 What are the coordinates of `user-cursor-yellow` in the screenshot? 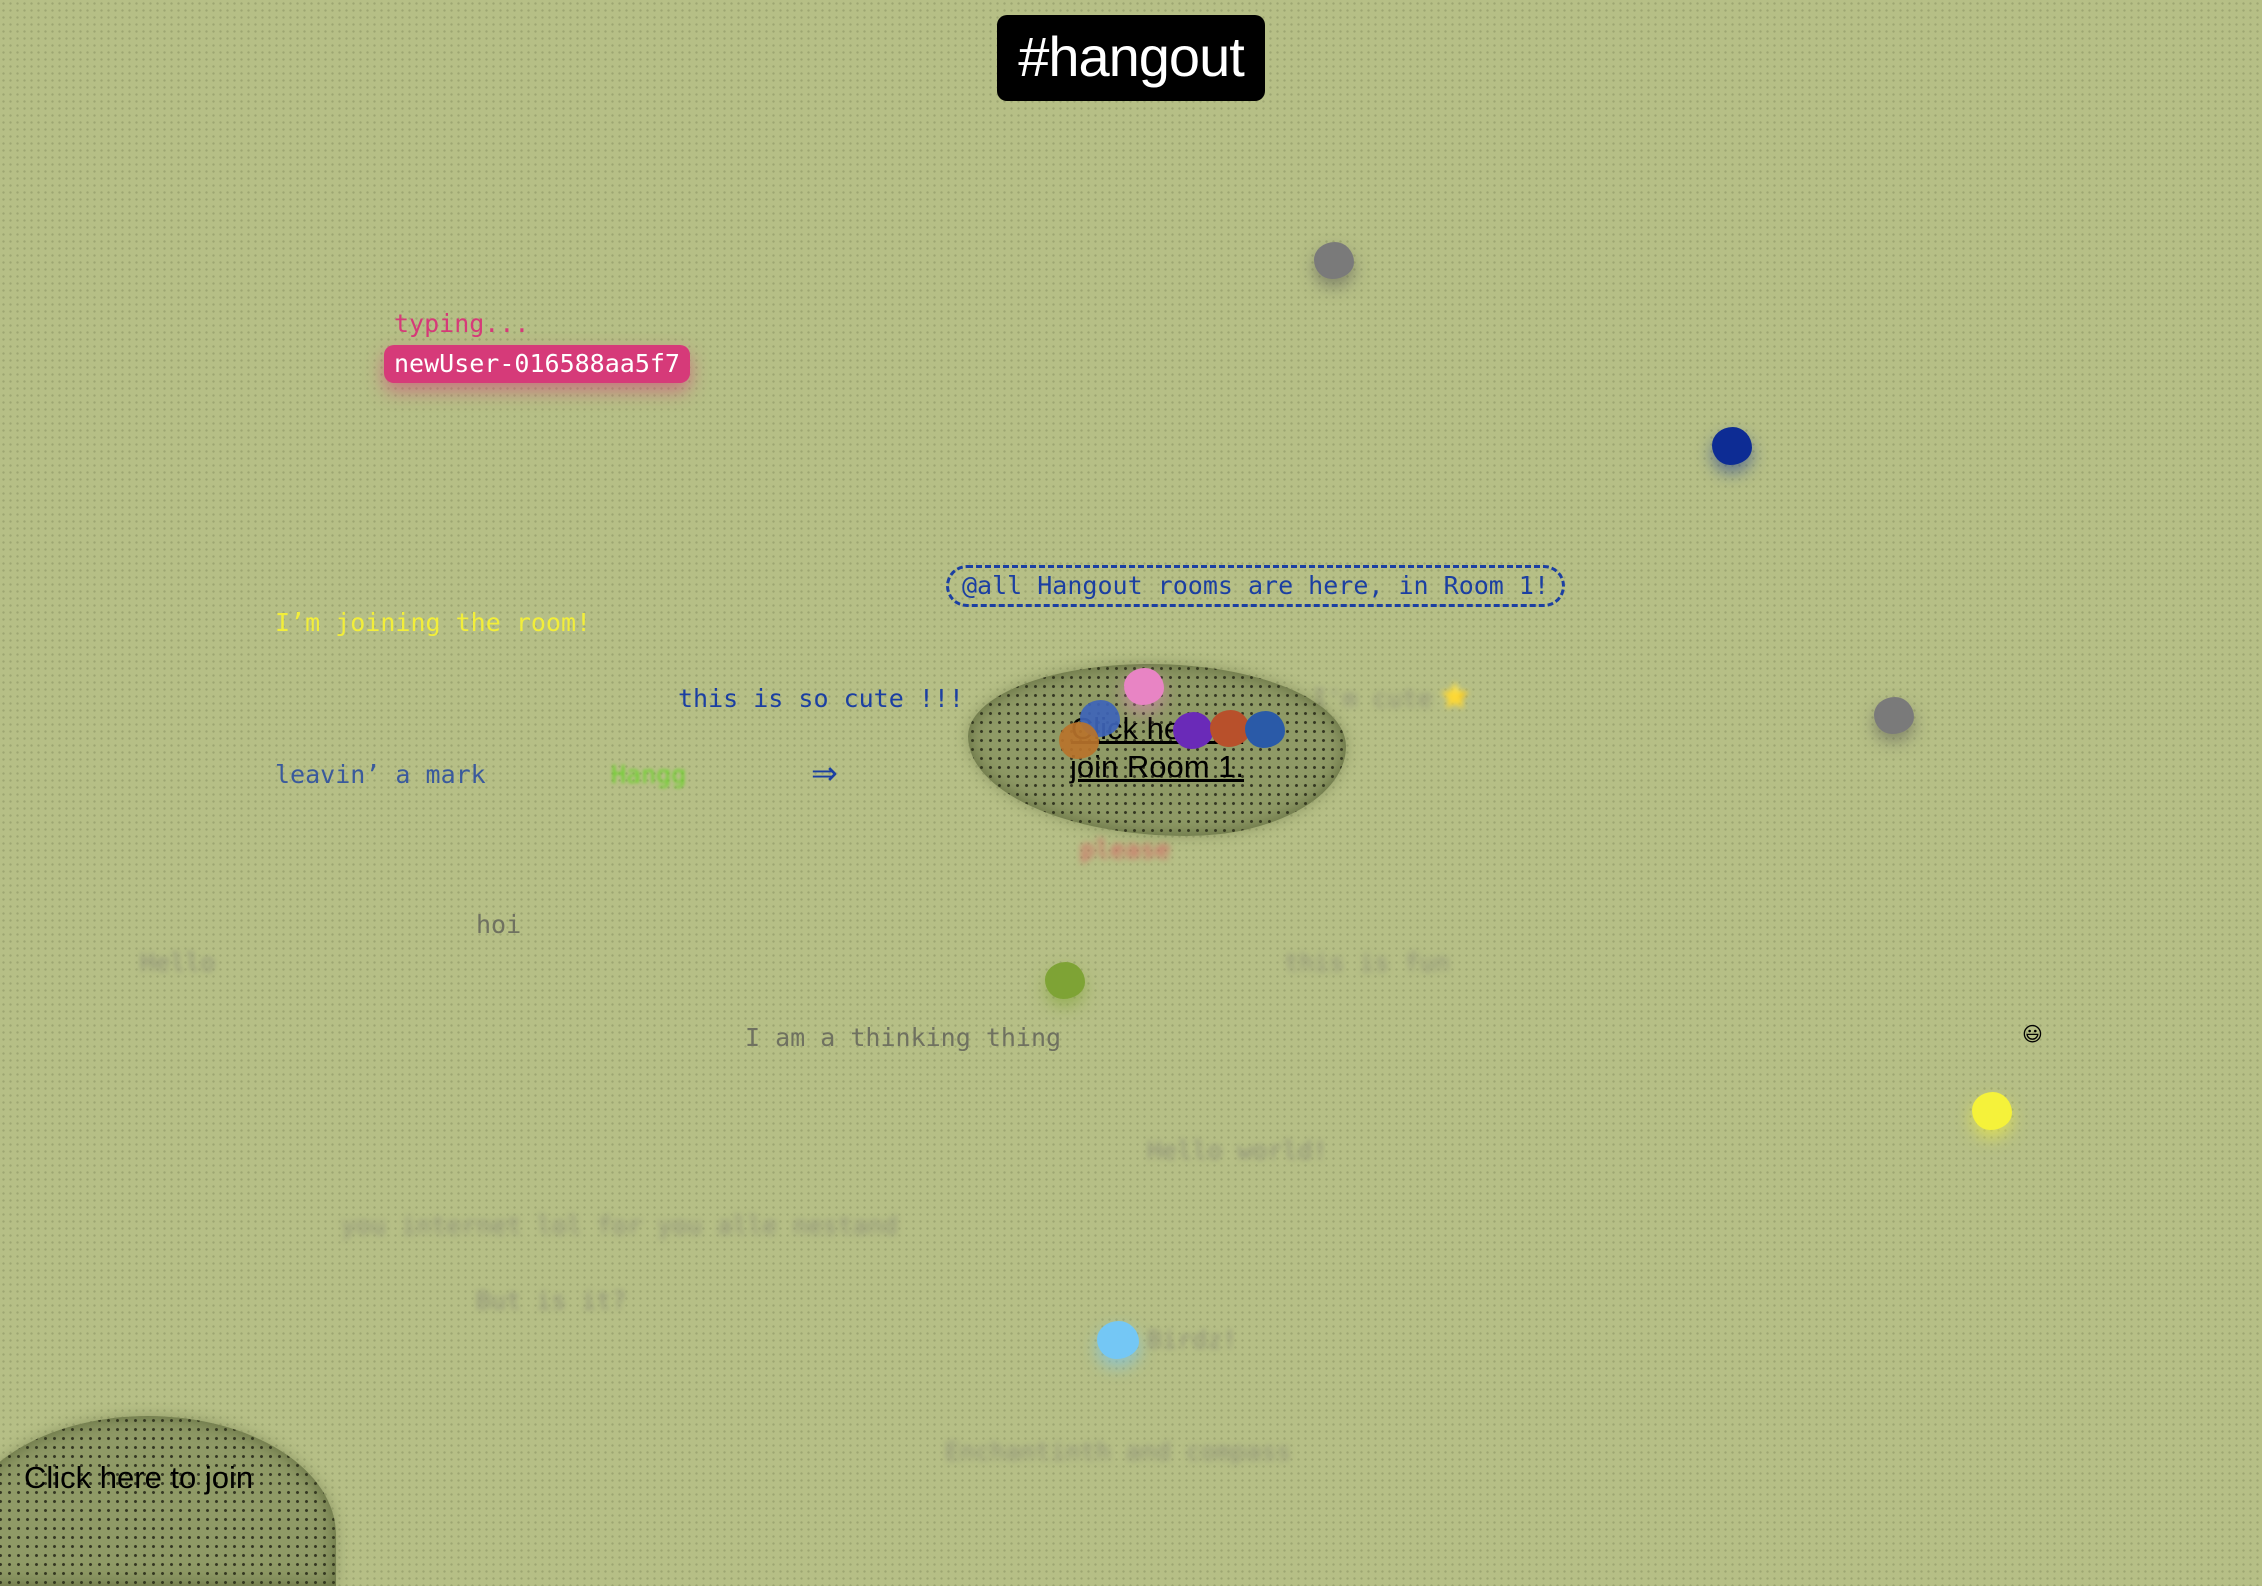 It's located at (1992, 1111).